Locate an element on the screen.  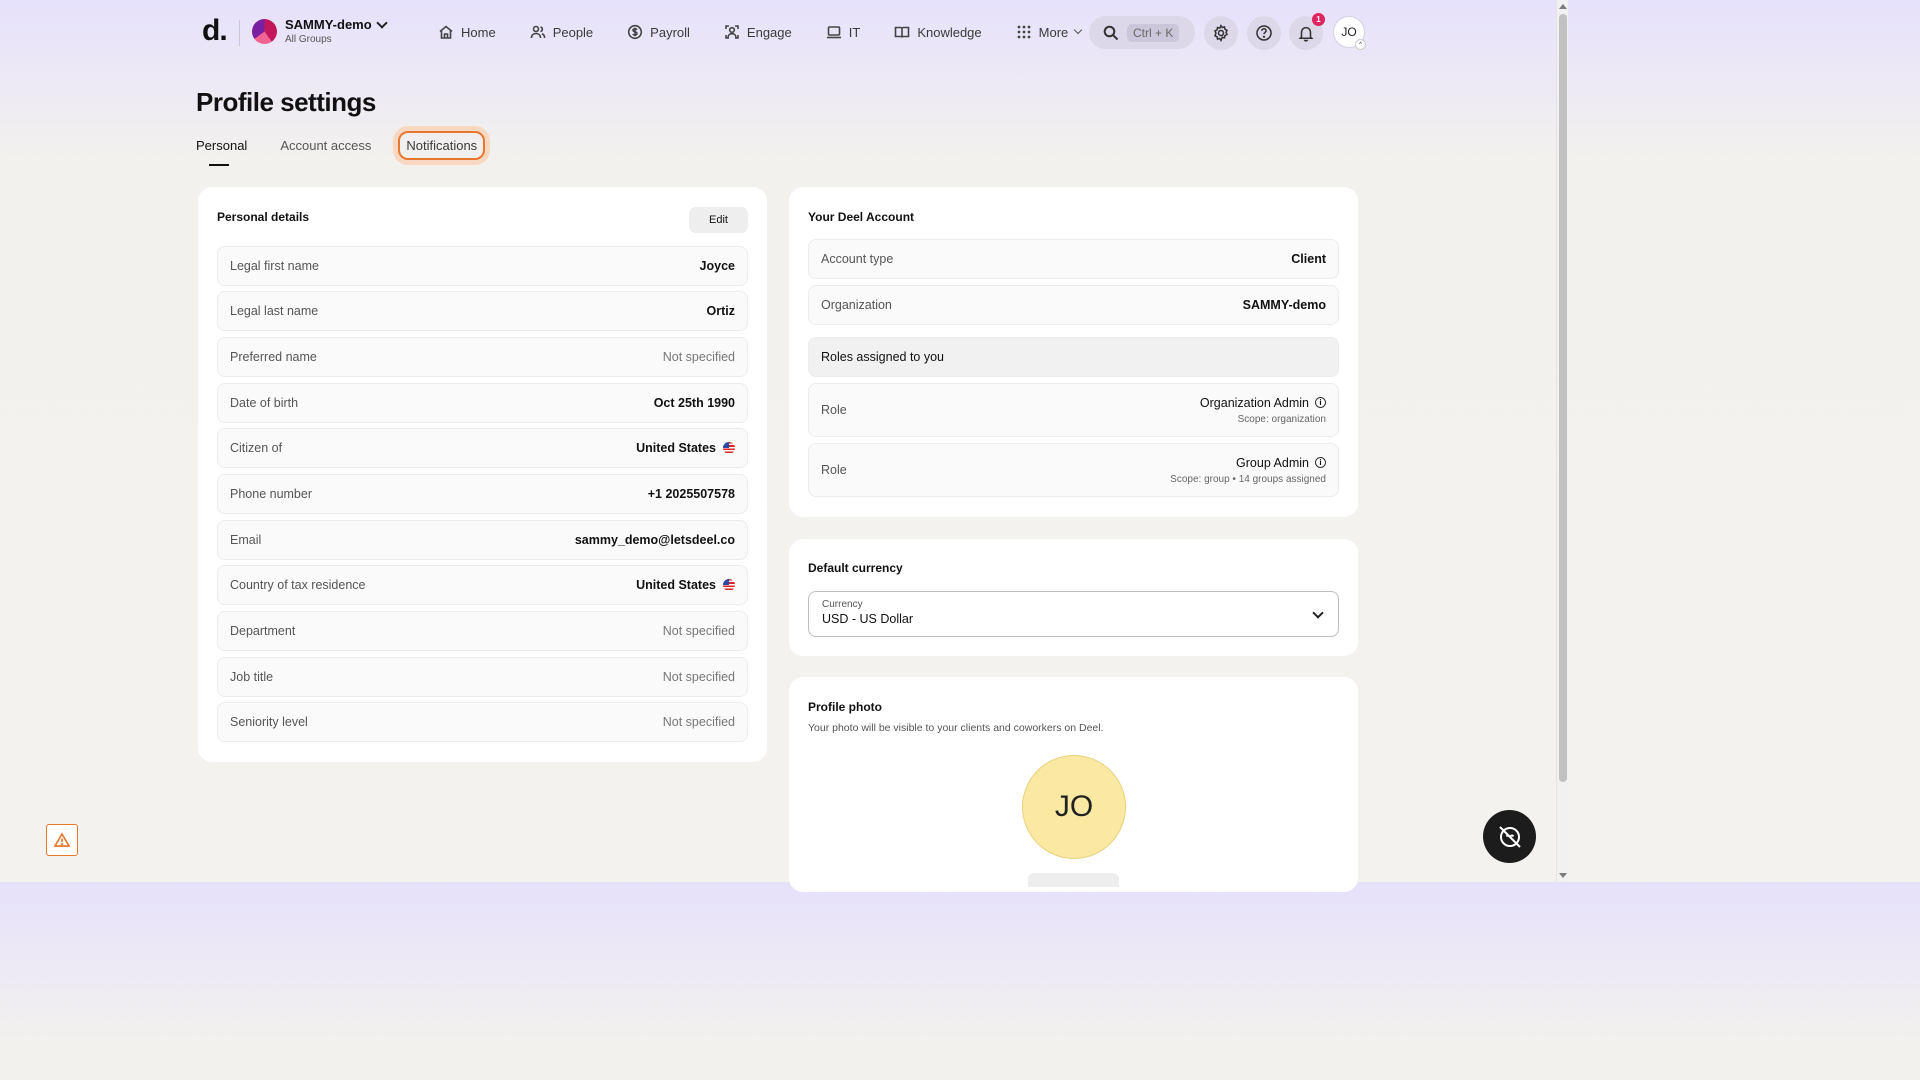
personal-details-title: Personal details is located at coordinates (263, 217).